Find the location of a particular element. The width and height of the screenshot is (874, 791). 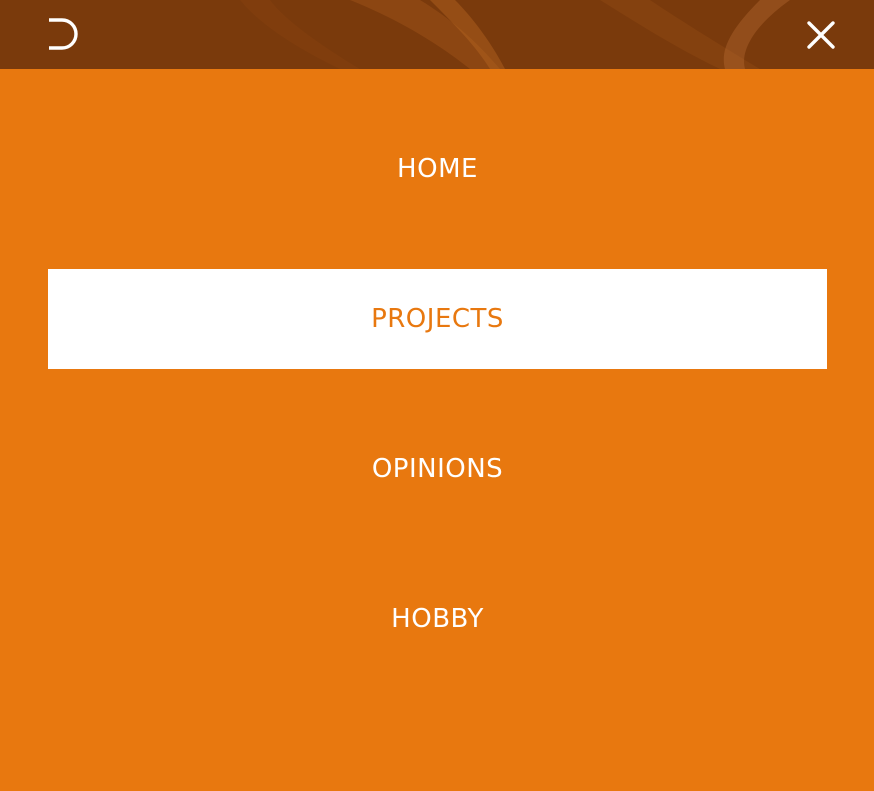

menu-item-home: HOME is located at coordinates (437, 169).